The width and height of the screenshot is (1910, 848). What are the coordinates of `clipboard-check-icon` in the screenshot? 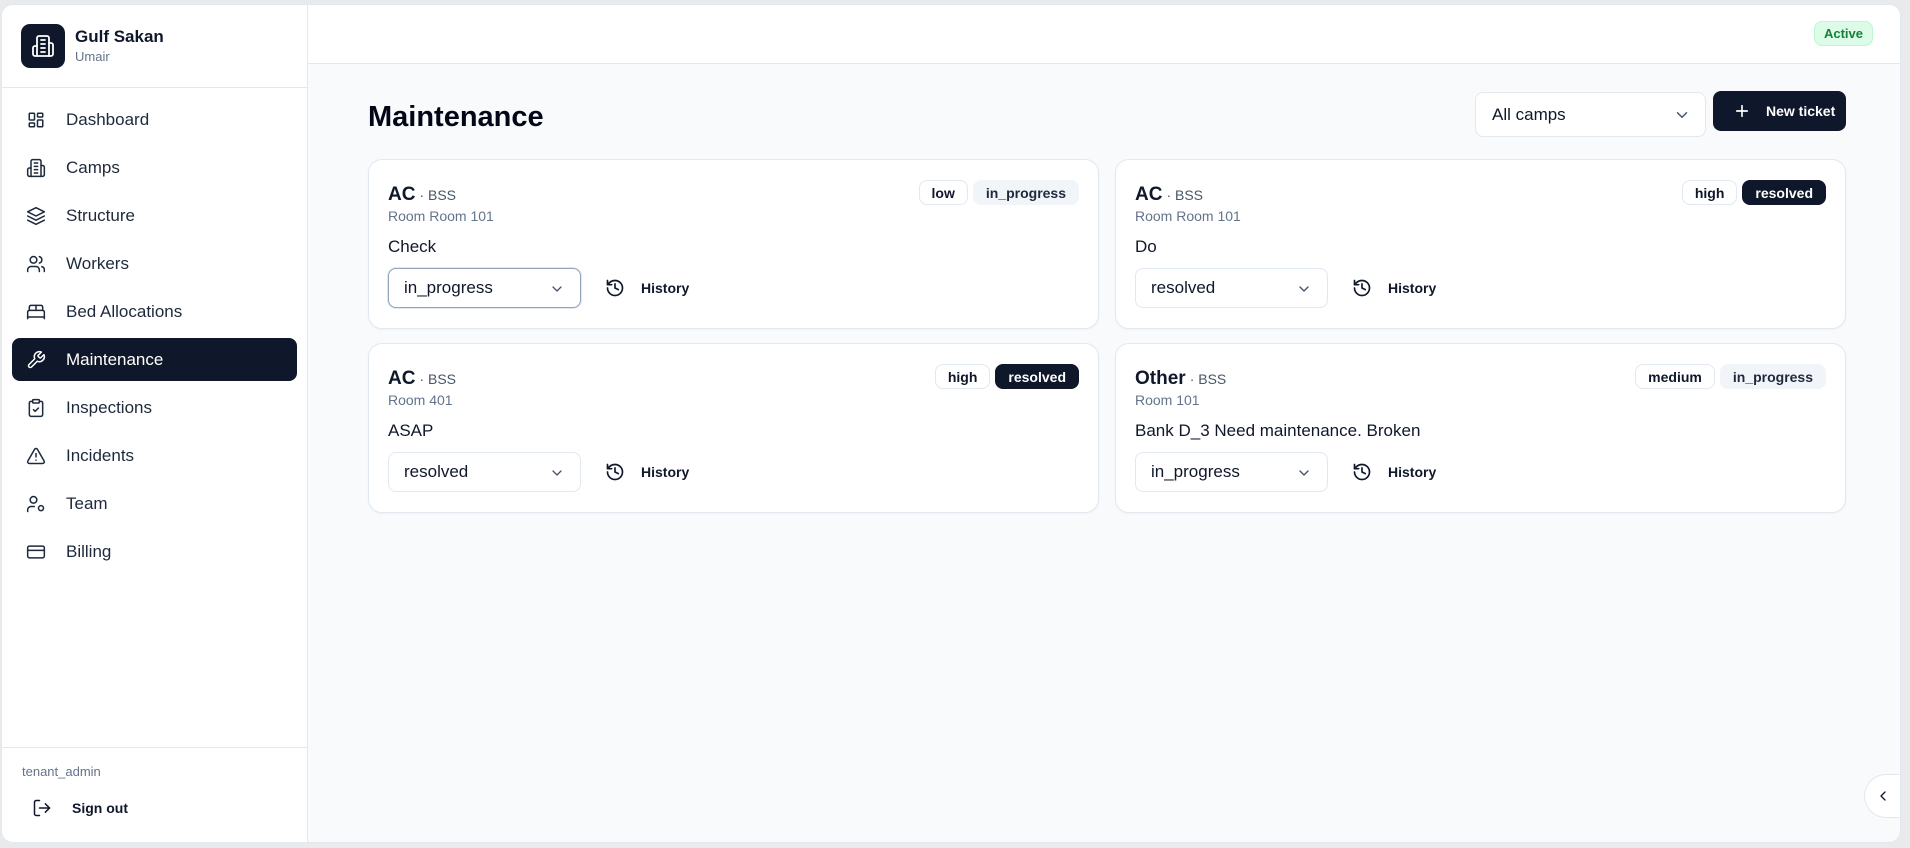 It's located at (36, 408).